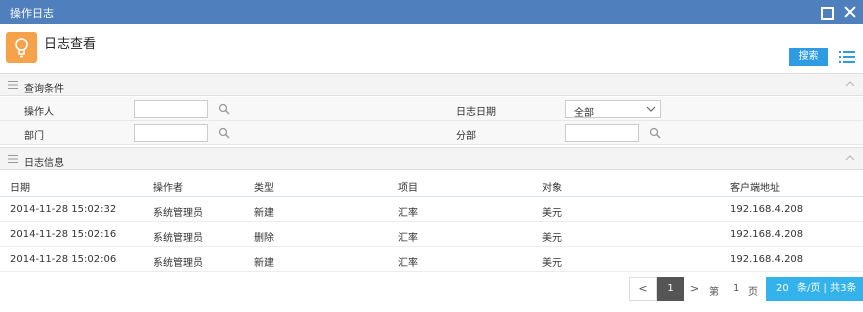 The height and width of the screenshot is (312, 863). I want to click on column-header-operator: 操作者, so click(168, 186).